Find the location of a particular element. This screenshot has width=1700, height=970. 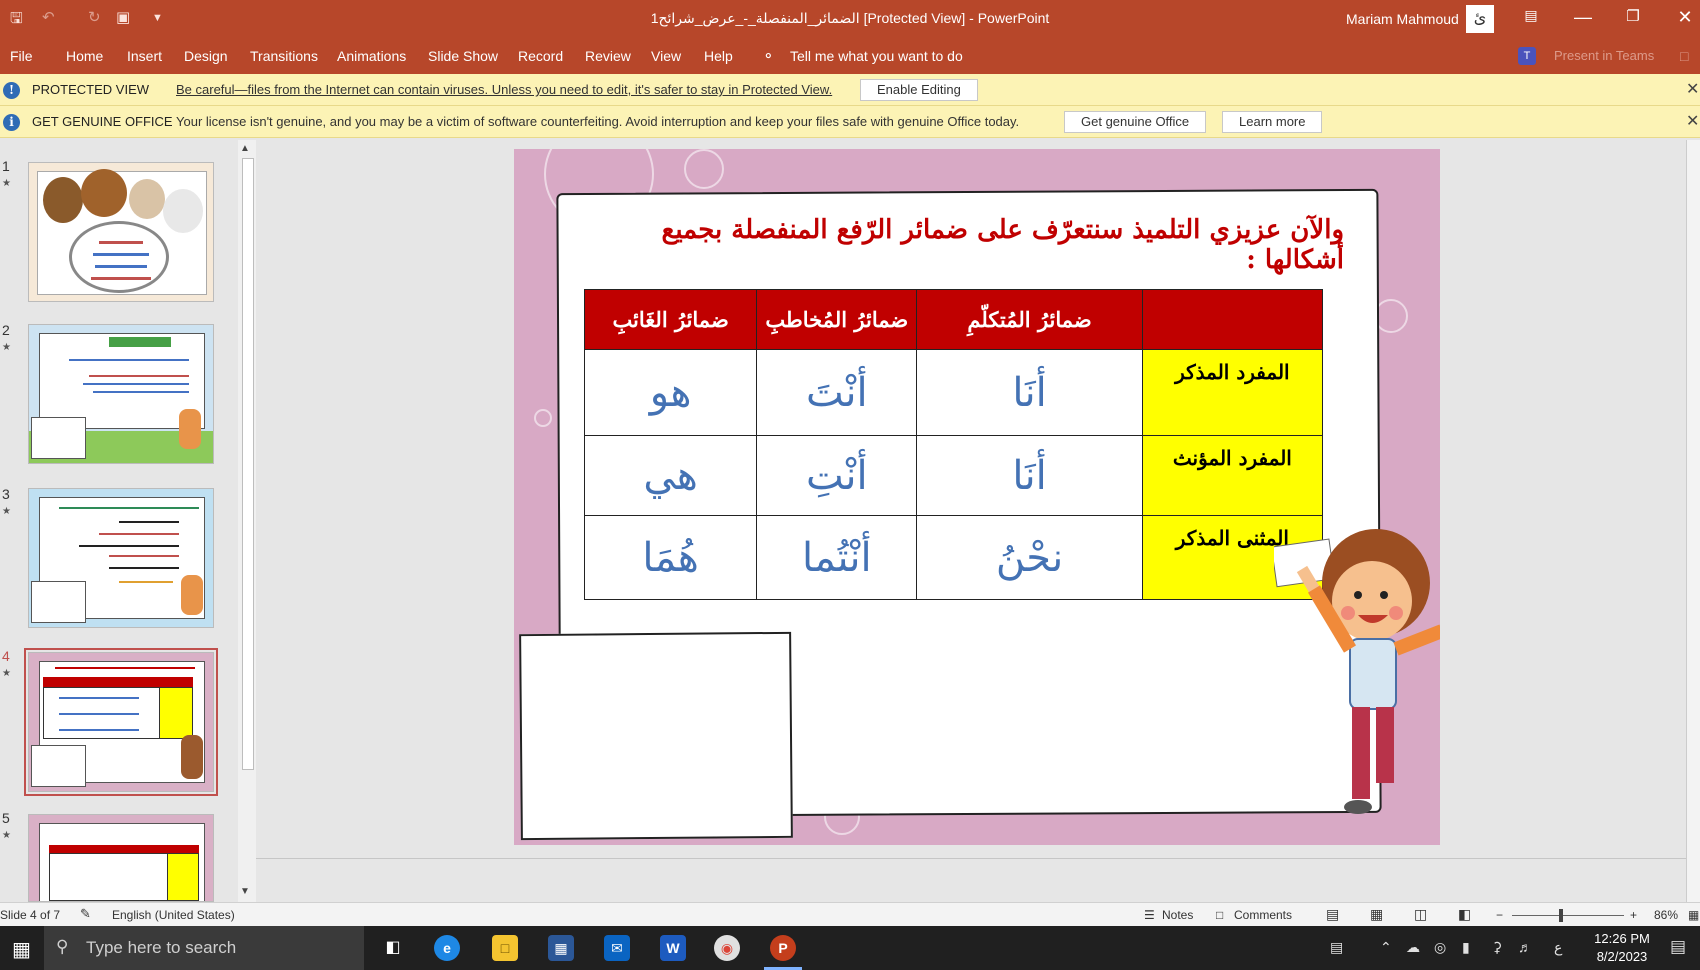

boy-cheek is located at coordinates (1348, 613).